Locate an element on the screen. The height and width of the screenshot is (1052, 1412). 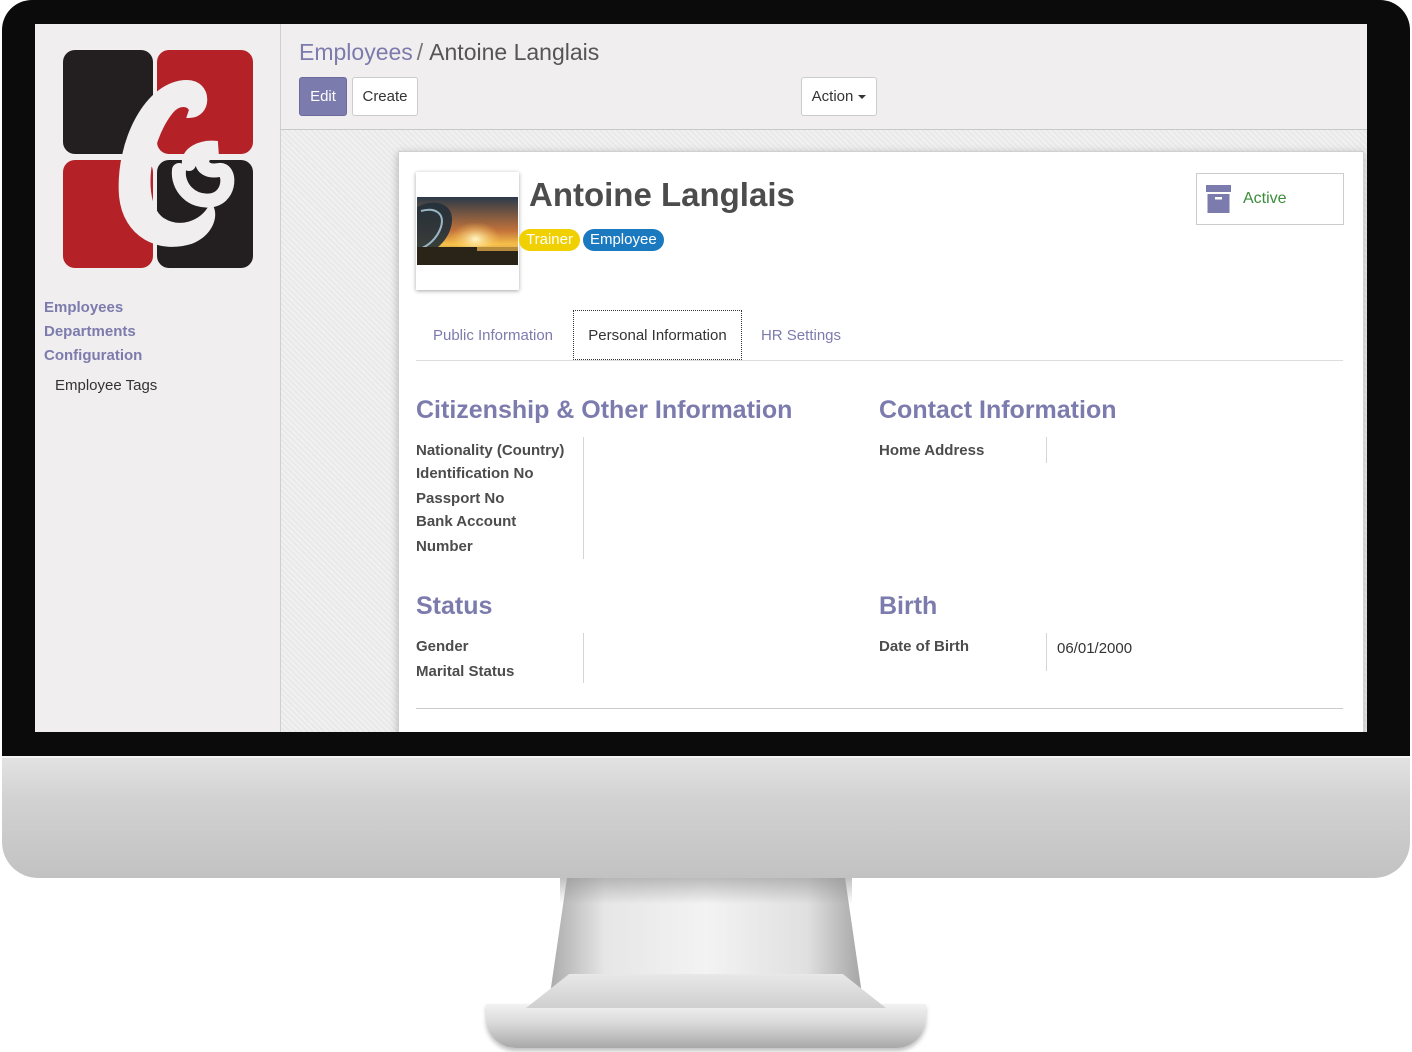
citizenship-section-title: Citizenship & Other Information is located at coordinates (604, 410).